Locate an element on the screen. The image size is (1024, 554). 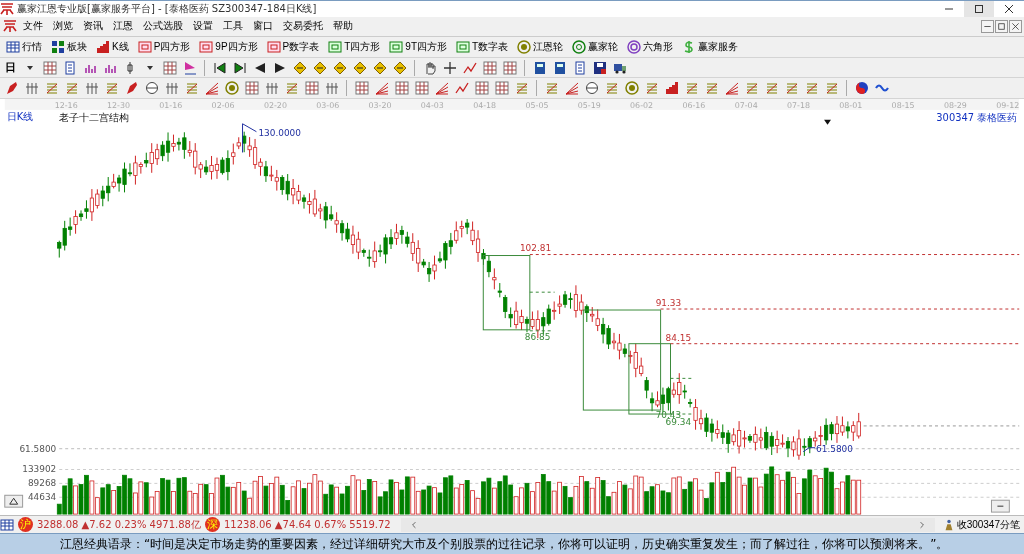
index-quote: 11238.06 ▲74.64 0.67% 5519.72 is located at coordinates (307, 525).